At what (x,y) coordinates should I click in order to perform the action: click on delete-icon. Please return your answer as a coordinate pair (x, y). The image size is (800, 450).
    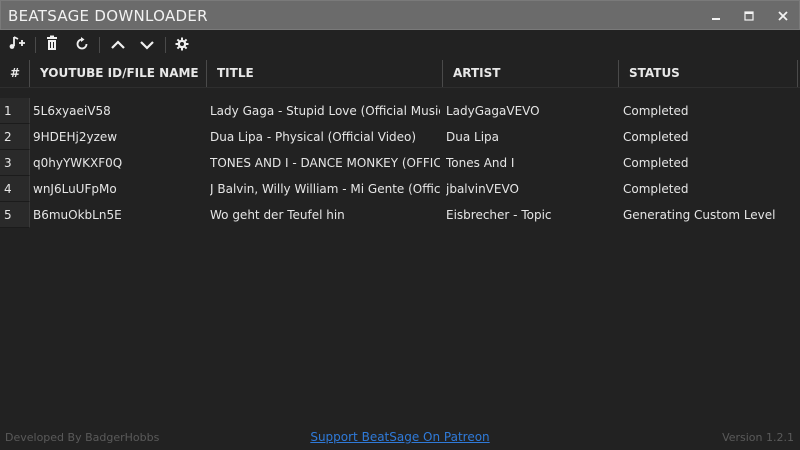
    Looking at the image, I should click on (52, 45).